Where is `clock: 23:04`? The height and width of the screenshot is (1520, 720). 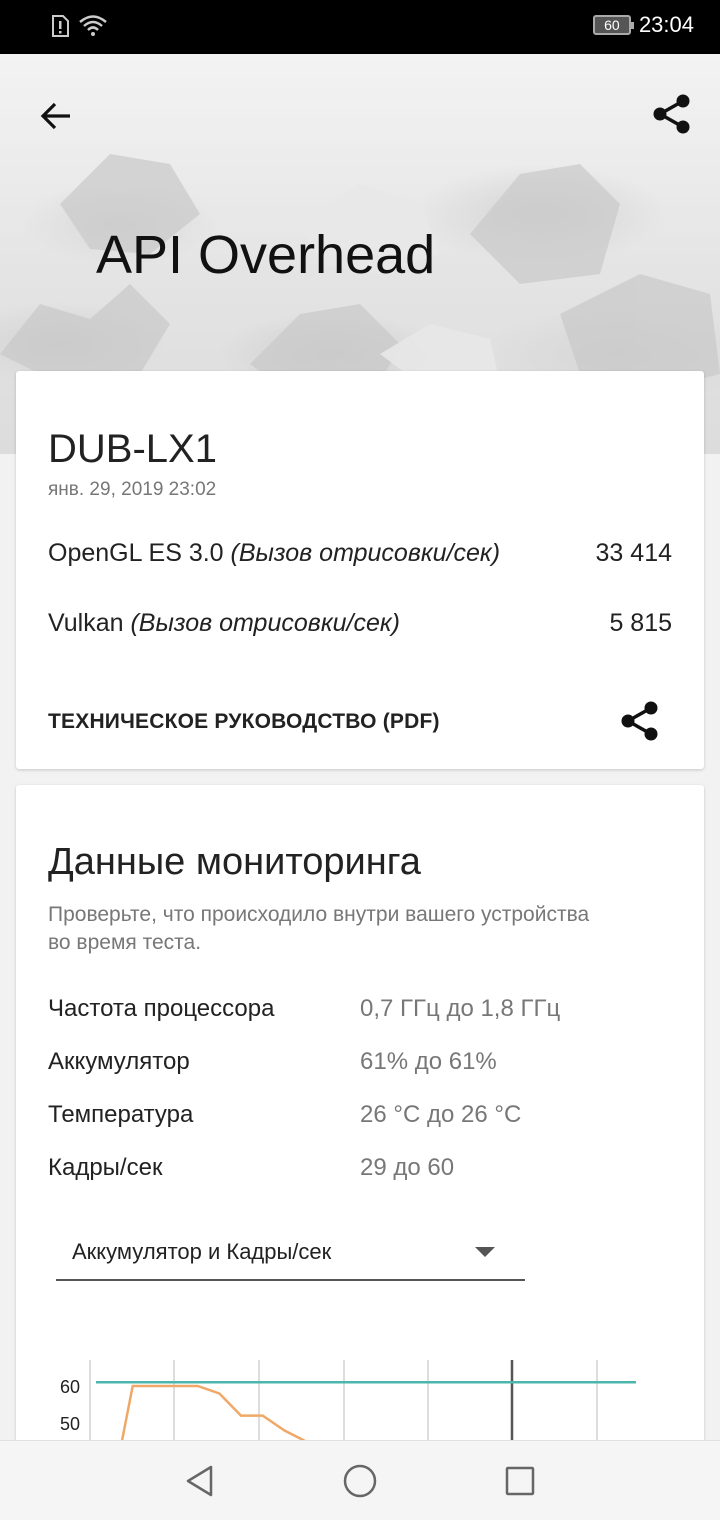
clock: 23:04 is located at coordinates (666, 24).